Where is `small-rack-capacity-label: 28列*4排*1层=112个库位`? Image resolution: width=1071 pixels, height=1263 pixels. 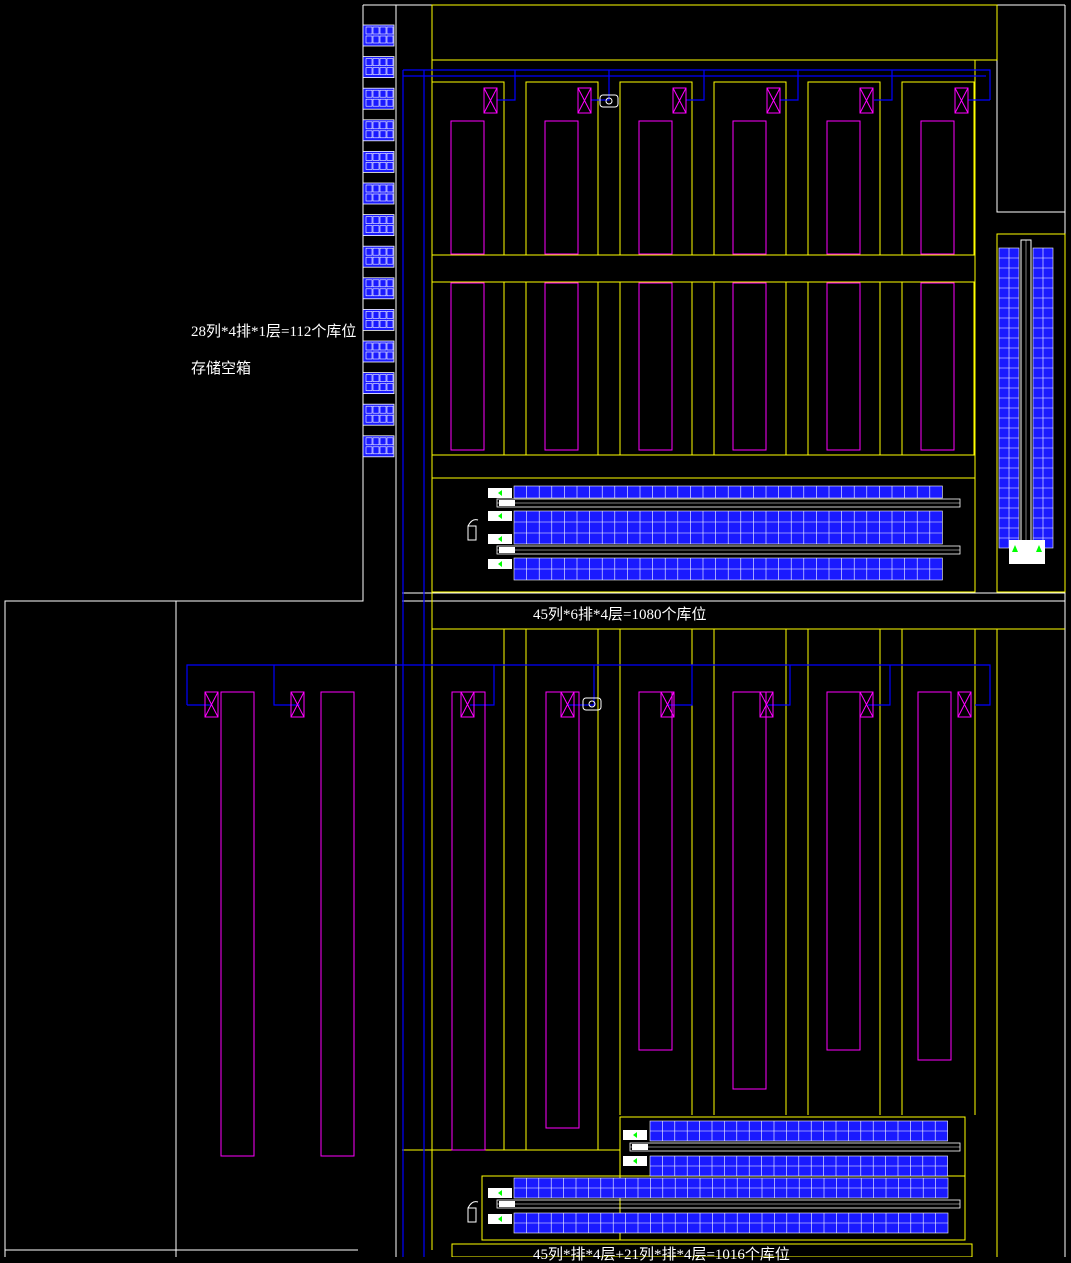 small-rack-capacity-label: 28列*4排*1层=112个库位 is located at coordinates (274, 332).